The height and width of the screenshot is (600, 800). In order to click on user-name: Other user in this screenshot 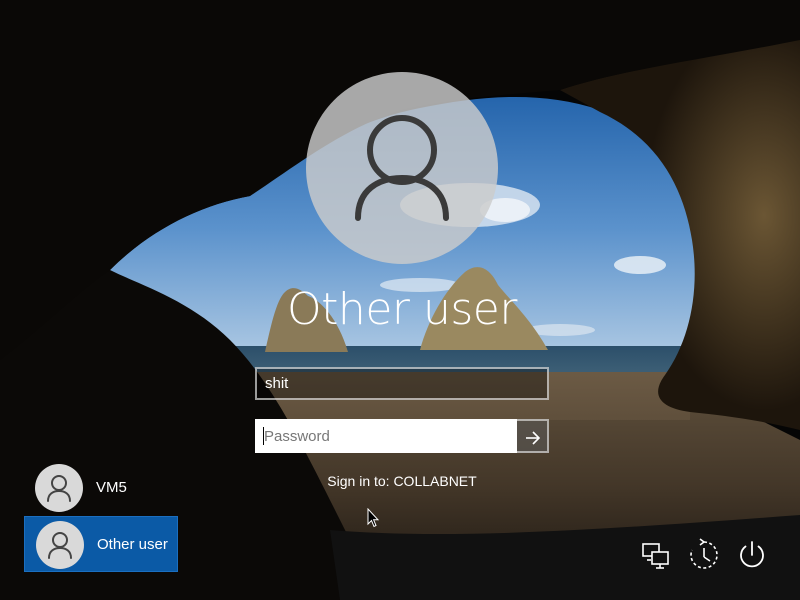, I will do `click(132, 544)`.